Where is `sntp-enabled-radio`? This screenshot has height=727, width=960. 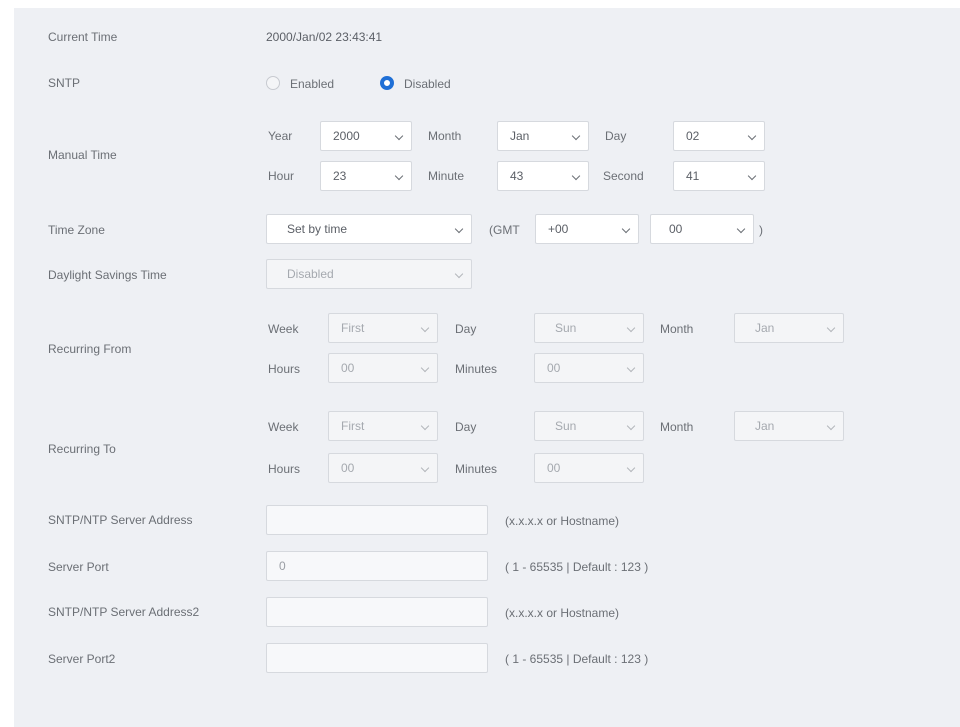
sntp-enabled-radio is located at coordinates (273, 83).